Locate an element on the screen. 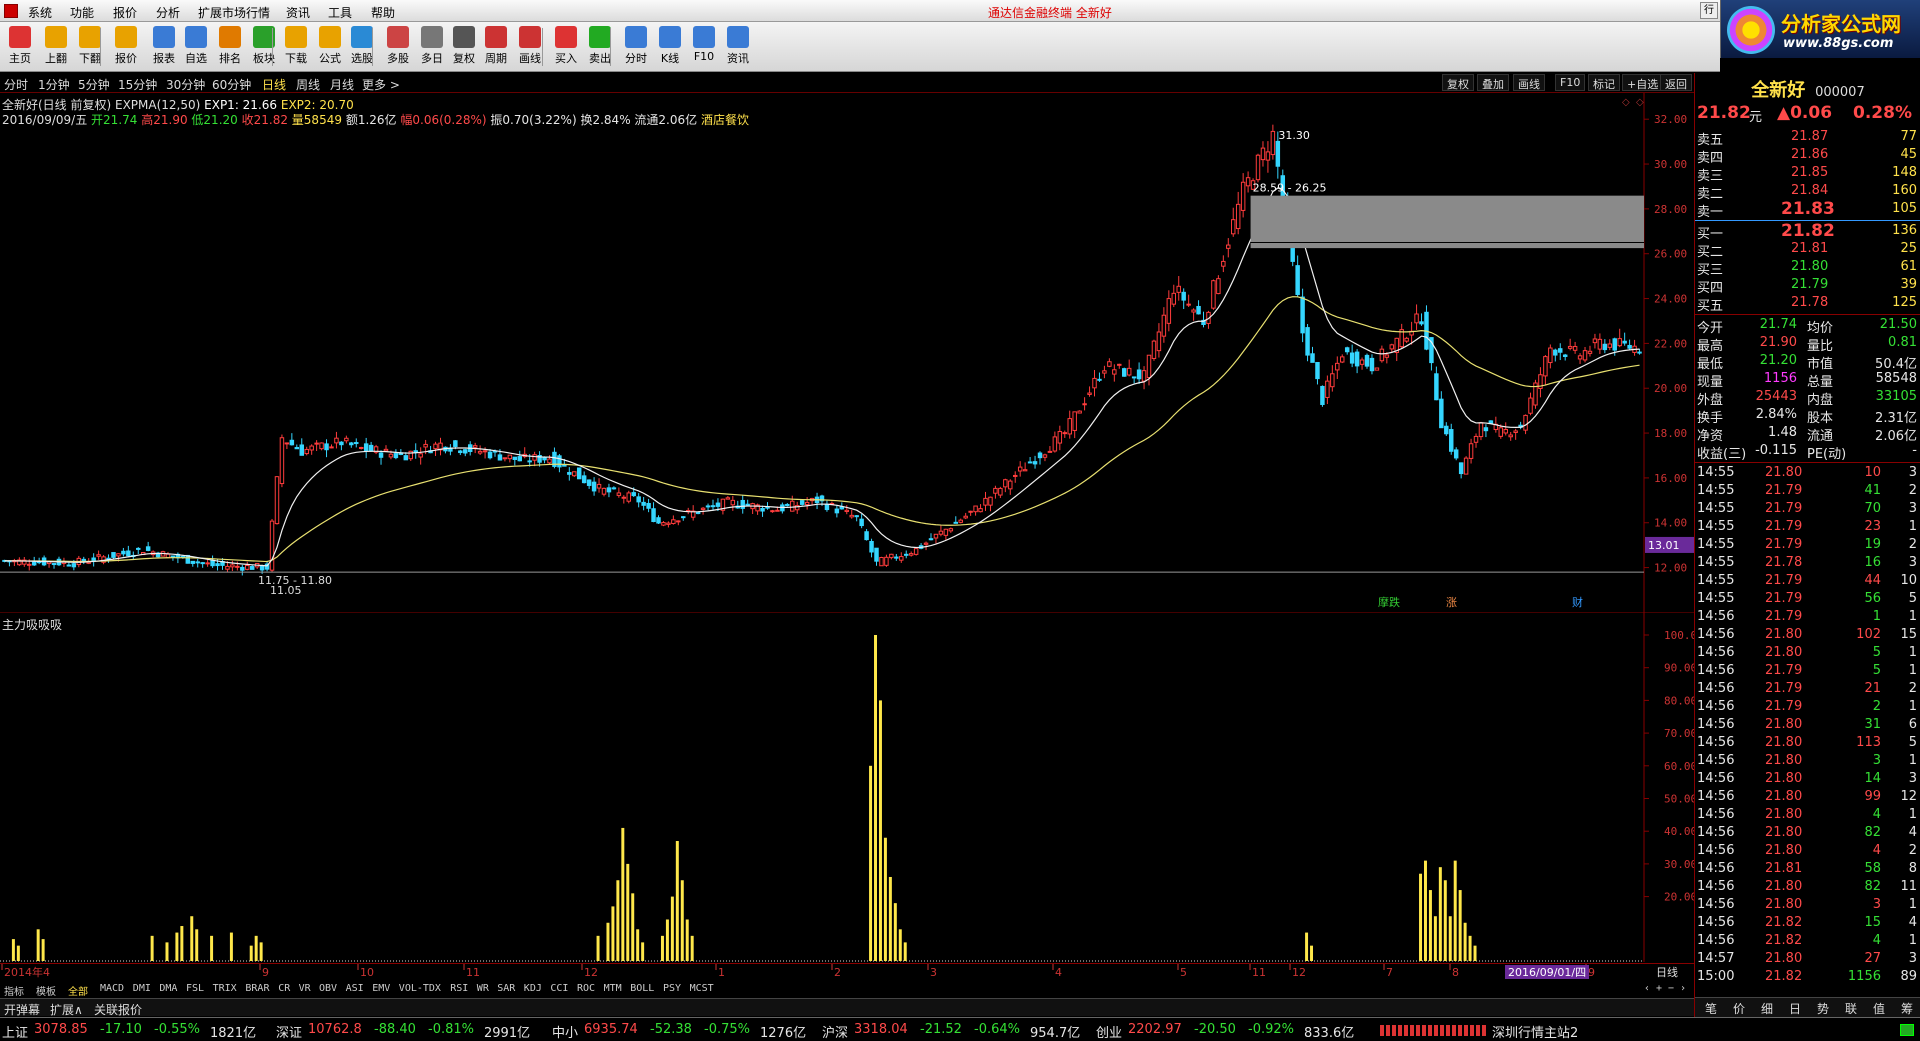  indicator-tab-4: DMI is located at coordinates (142, 988).